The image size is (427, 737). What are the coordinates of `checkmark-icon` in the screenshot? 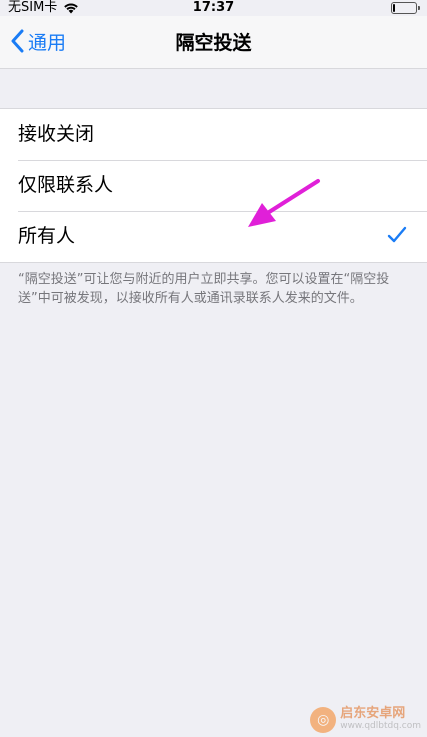 It's located at (397, 237).